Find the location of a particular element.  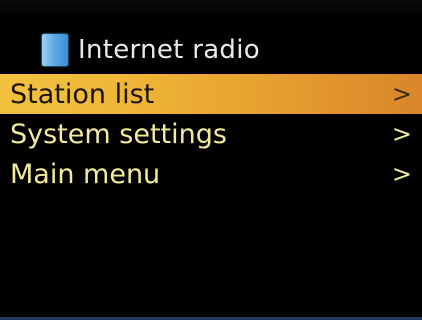

menu-item-label: Station list is located at coordinates (82, 94).